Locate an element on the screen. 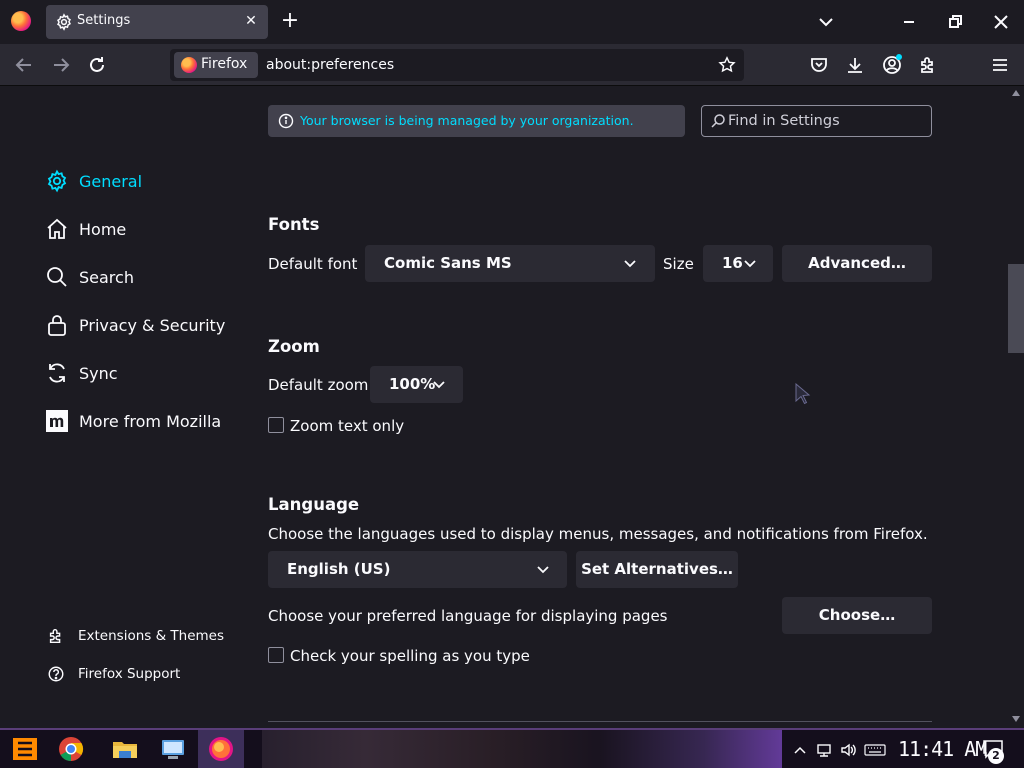 This screenshot has width=1024, height=768. extensions-puzzle-icon is located at coordinates (928, 65).